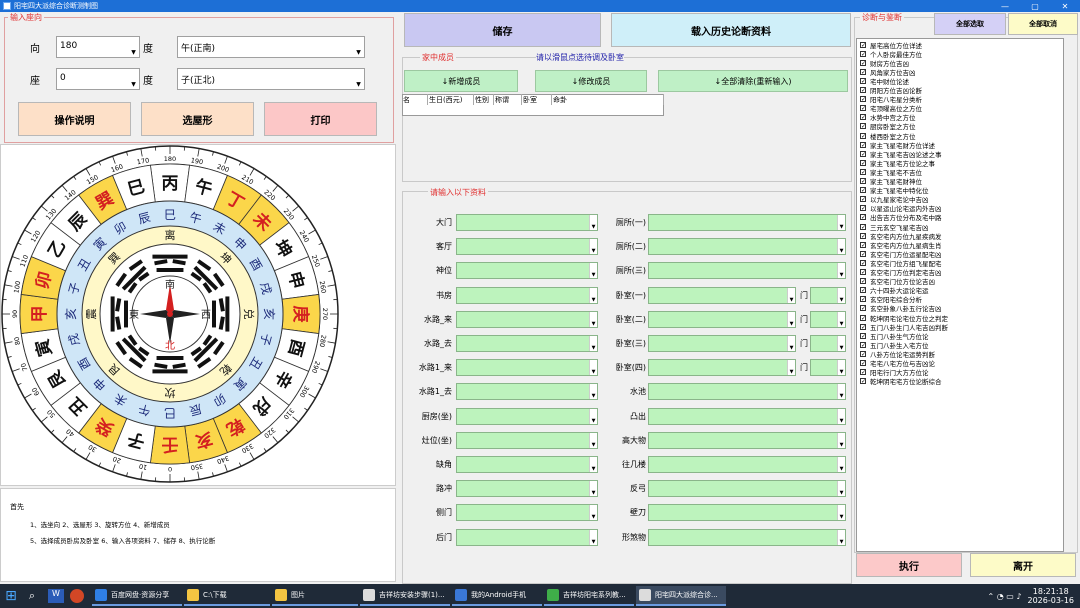 The height and width of the screenshot is (608, 1080). What do you see at coordinates (56, 596) in the screenshot?
I see `word-icon: W` at bounding box center [56, 596].